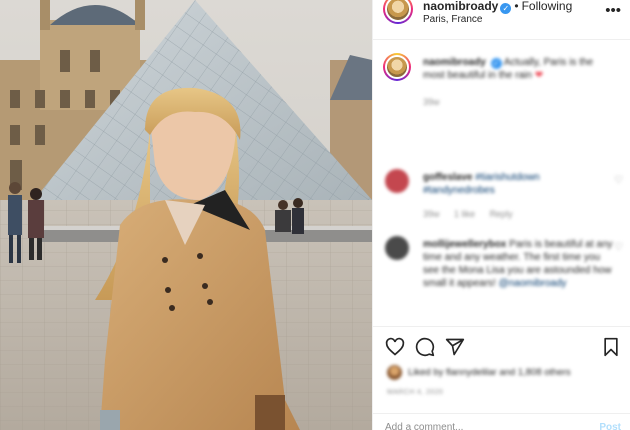  What do you see at coordinates (431, 214) in the screenshot?
I see `comment-time: 39w` at bounding box center [431, 214].